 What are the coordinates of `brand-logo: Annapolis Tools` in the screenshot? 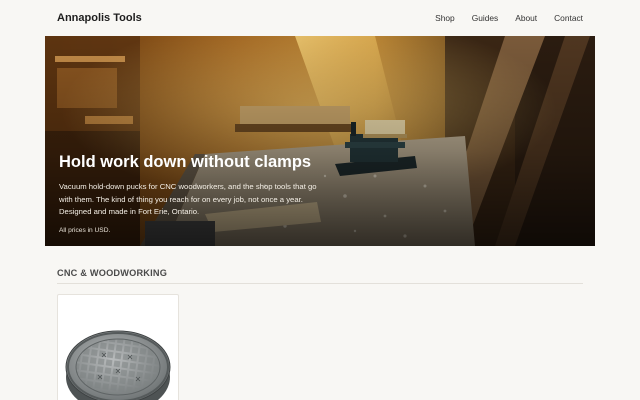 It's located at (99, 18).